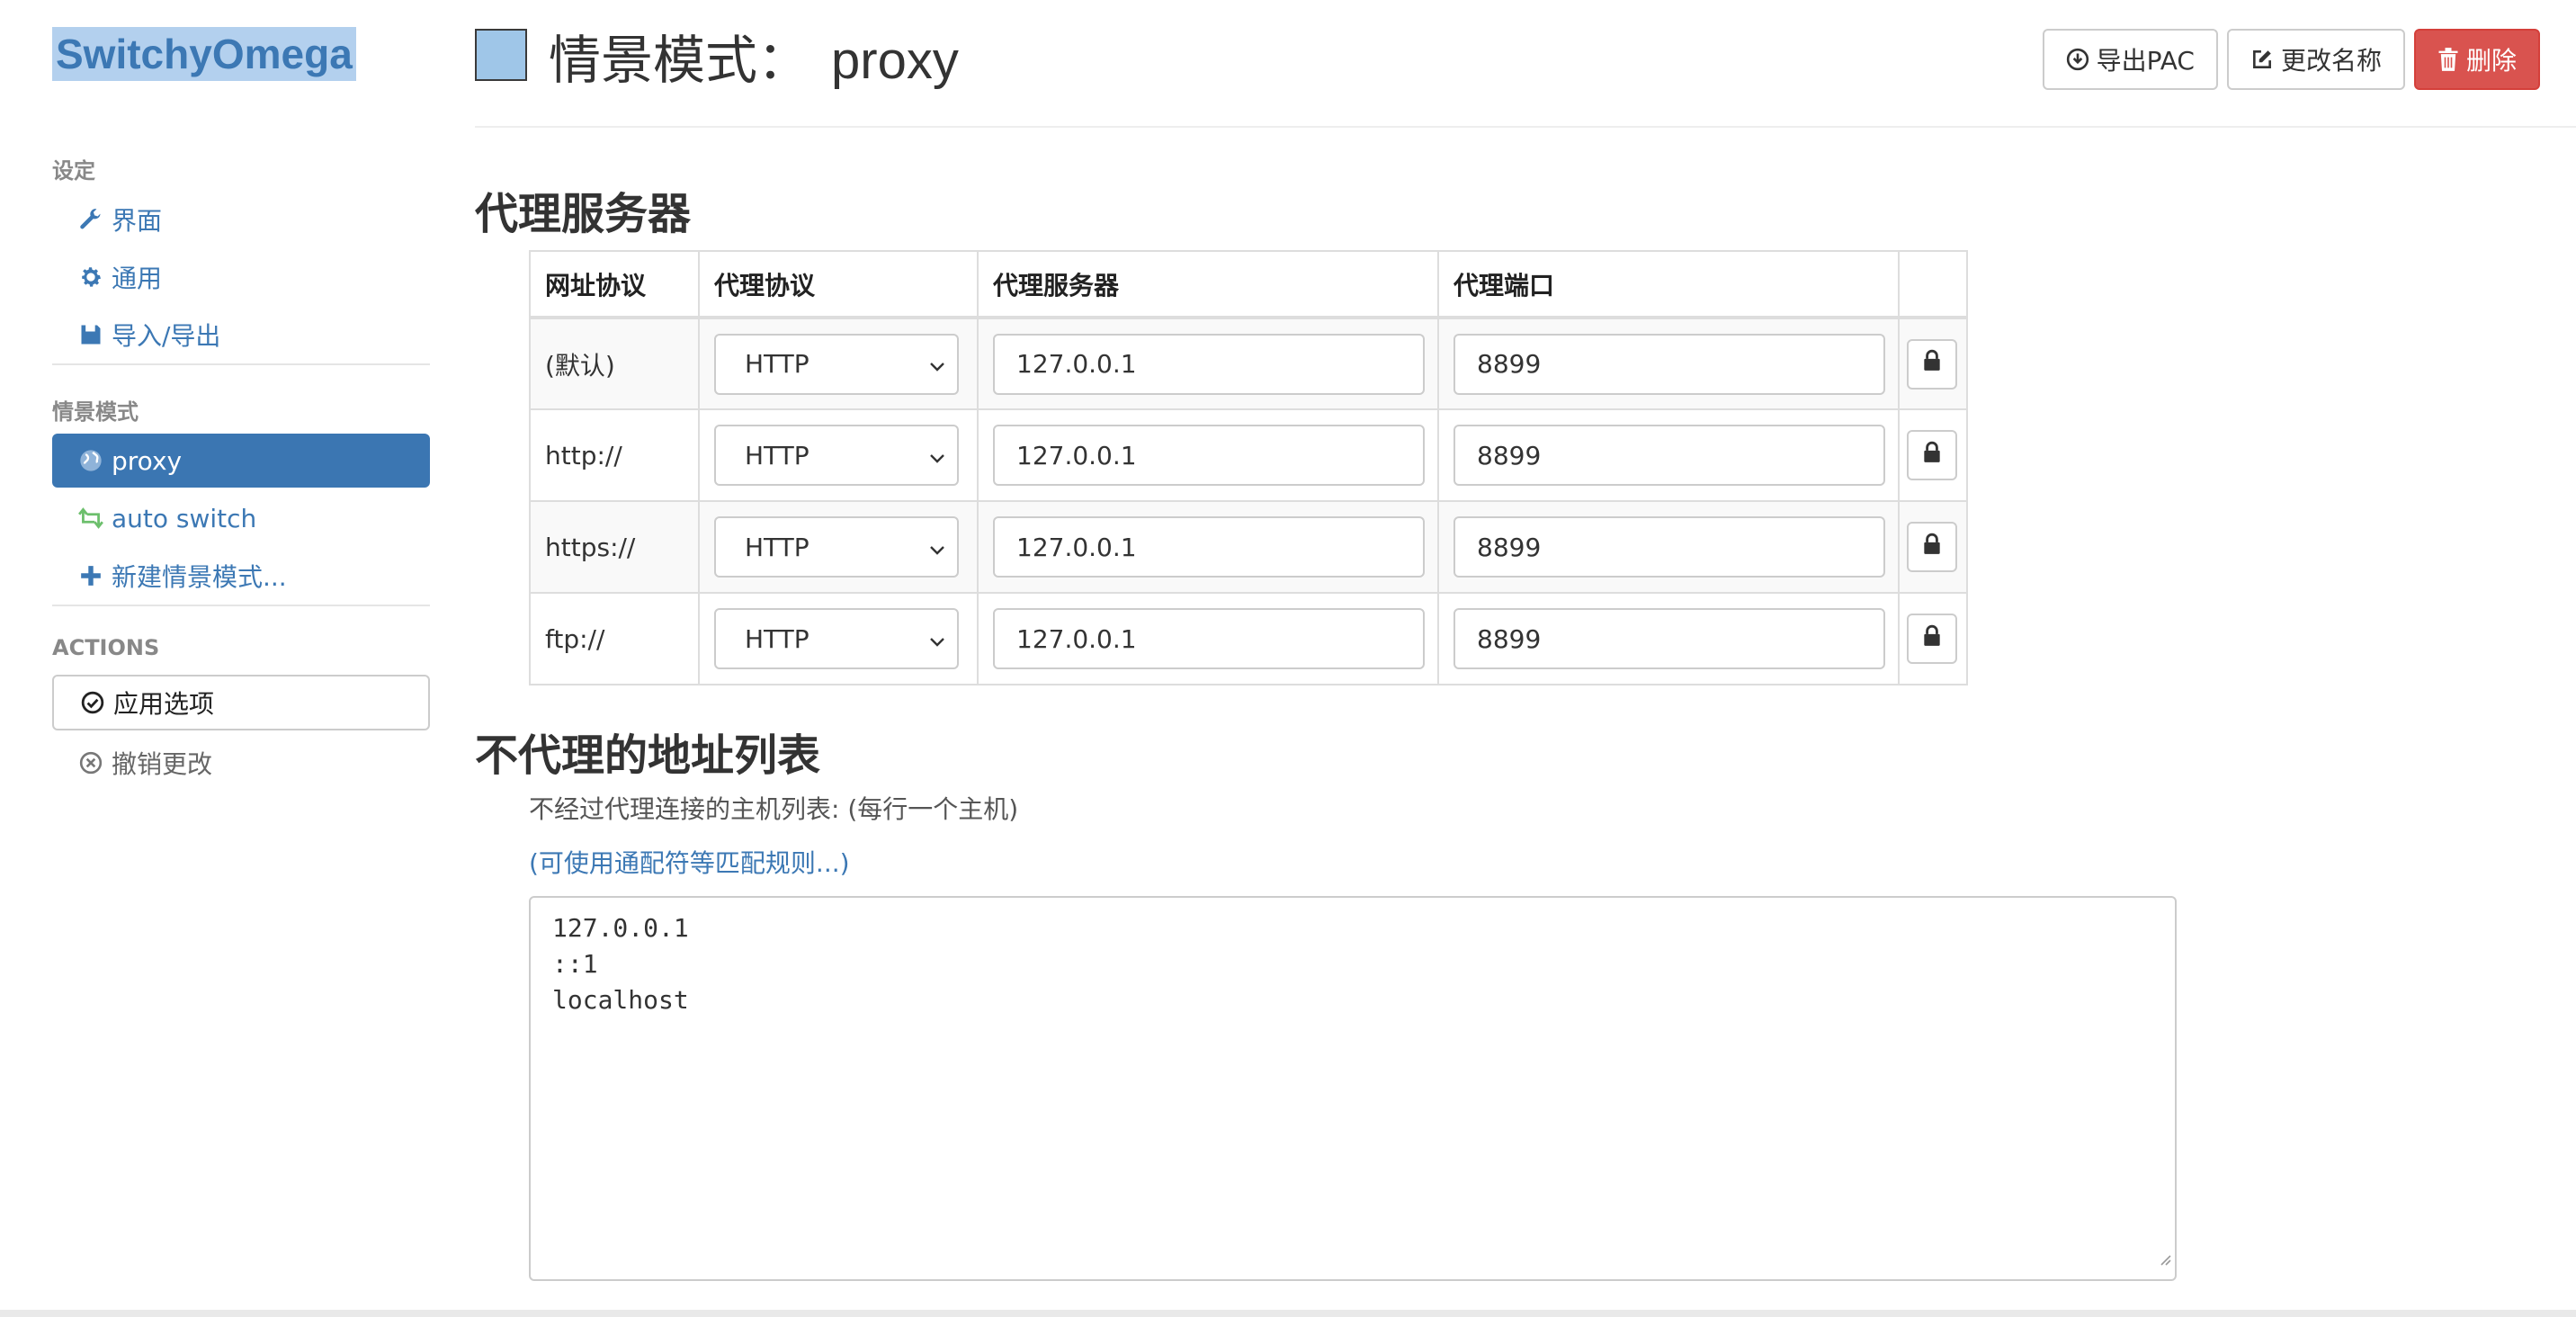 The height and width of the screenshot is (1317, 2576). I want to click on proxy-servers-title: 代理服务器, so click(583, 214).